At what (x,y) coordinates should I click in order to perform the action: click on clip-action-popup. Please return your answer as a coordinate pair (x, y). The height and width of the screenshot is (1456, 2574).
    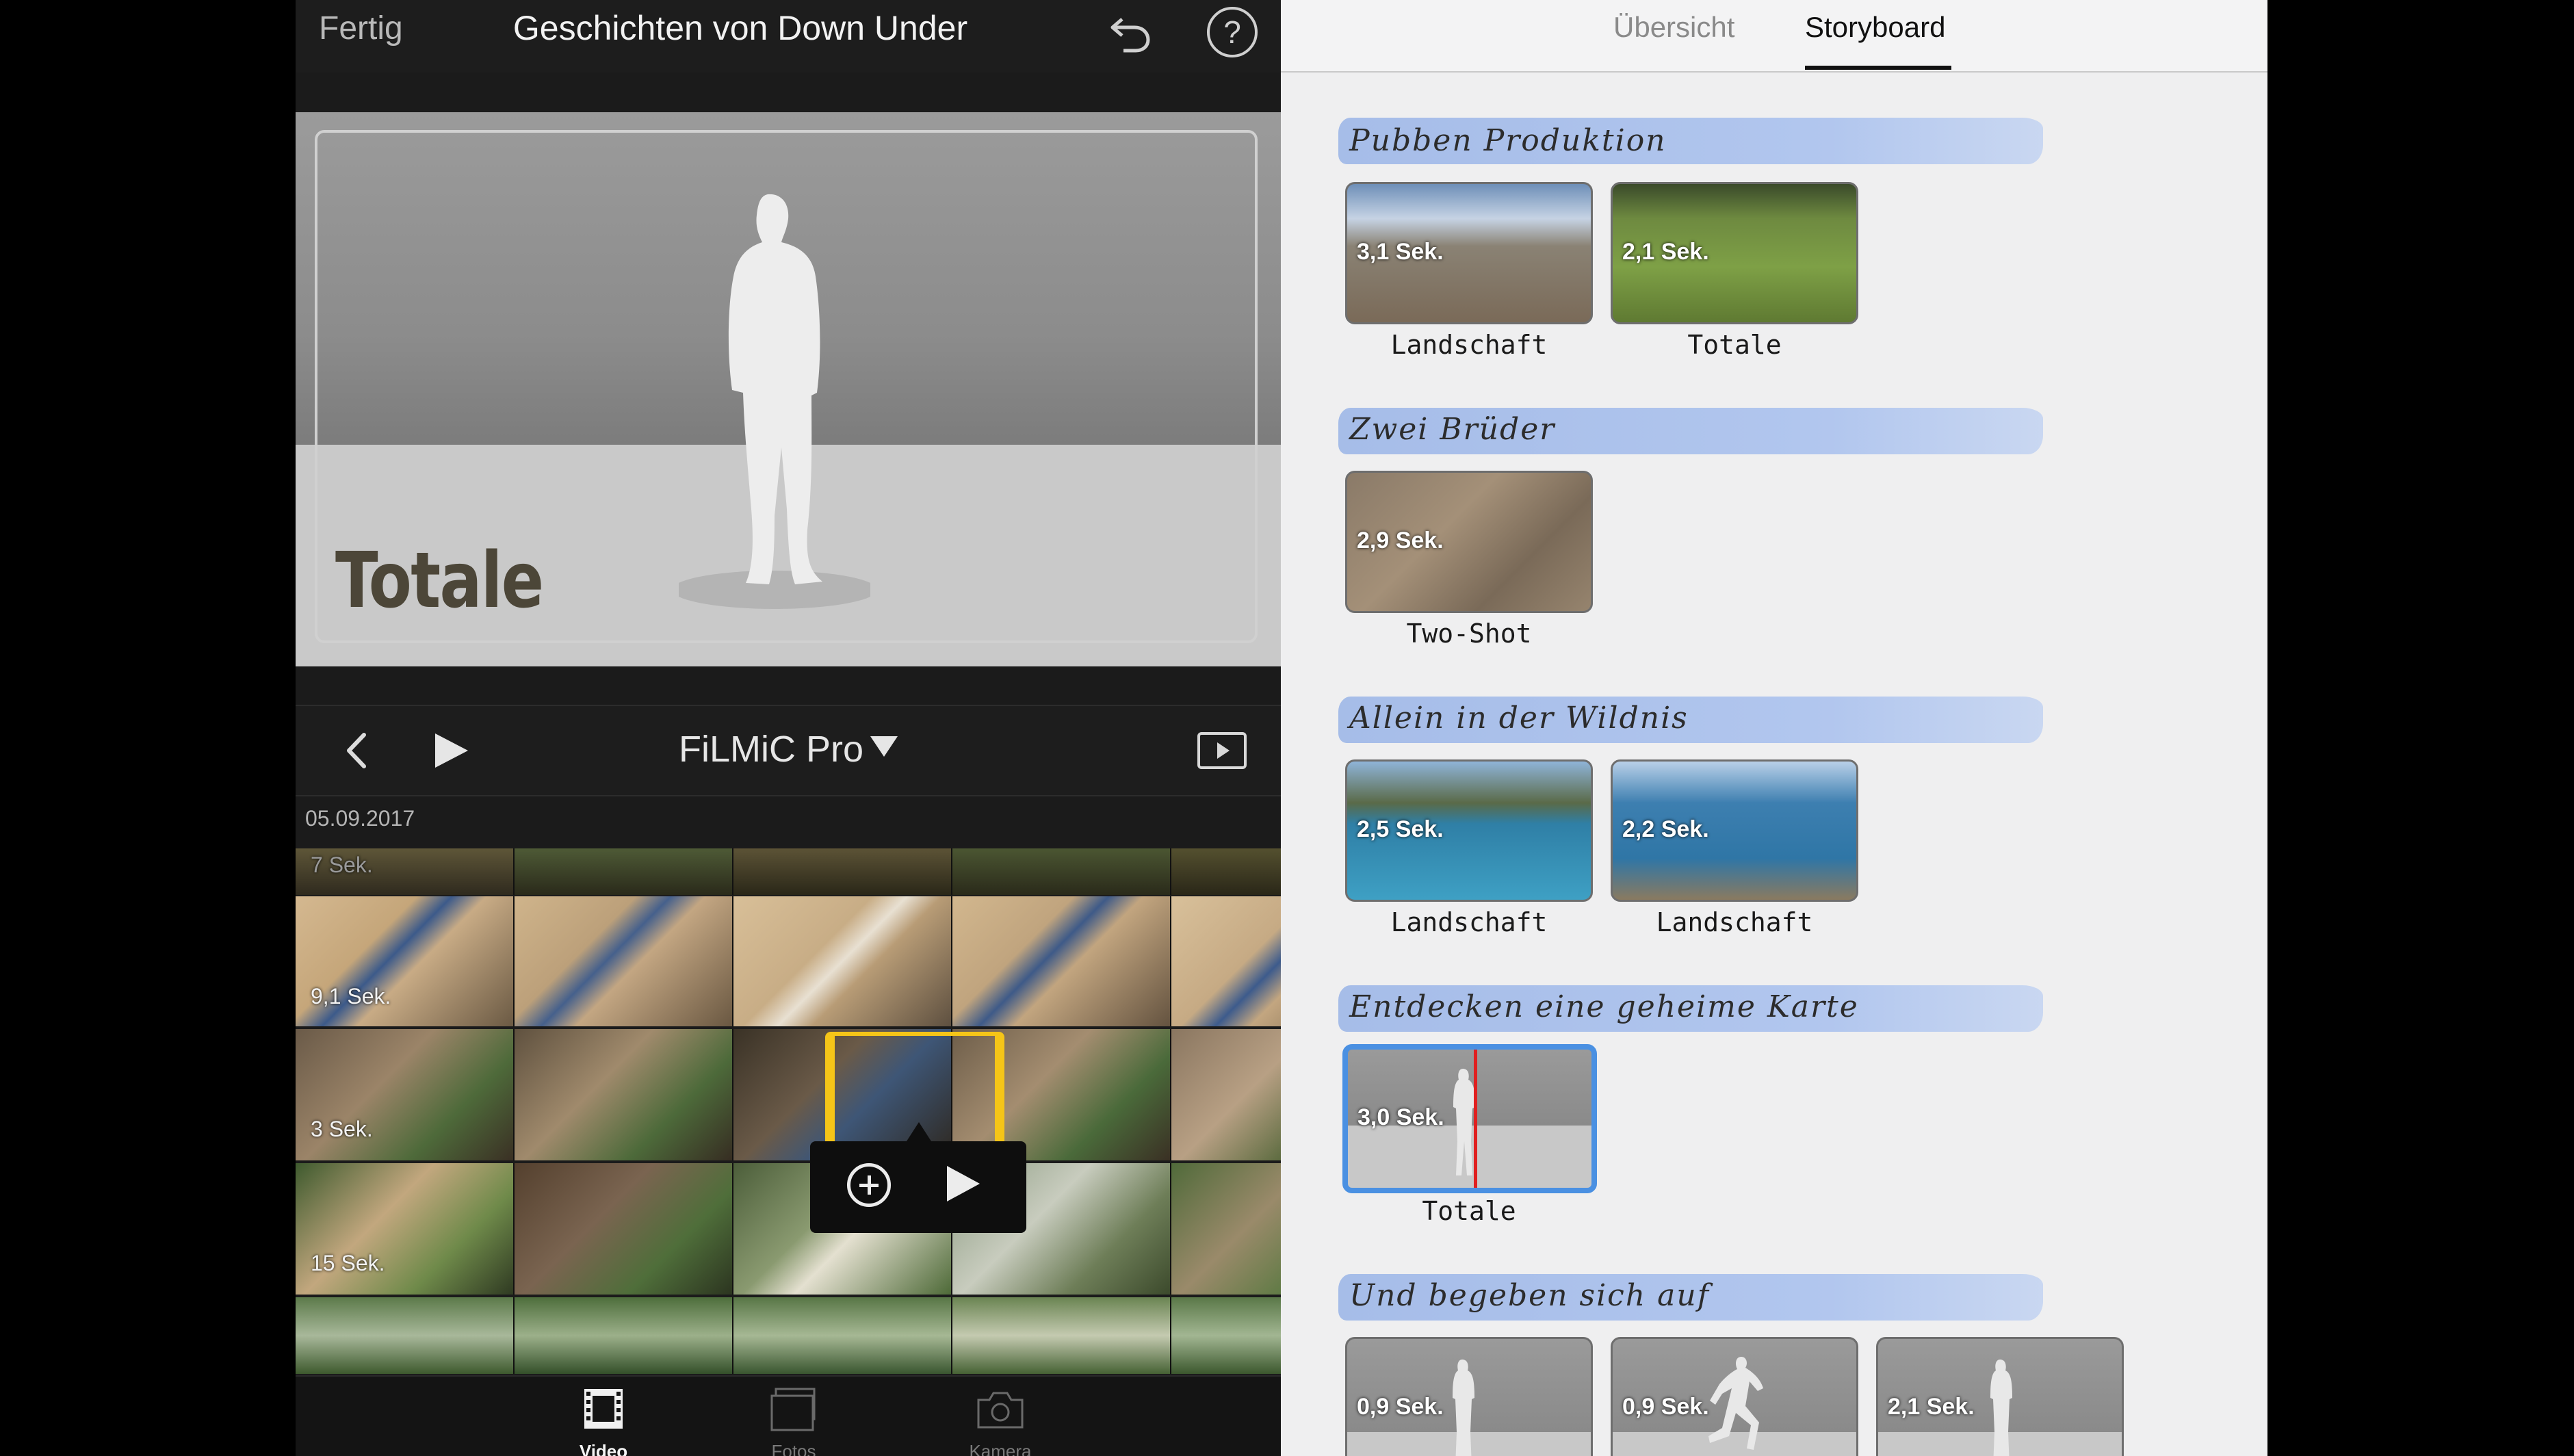
    Looking at the image, I should click on (918, 1187).